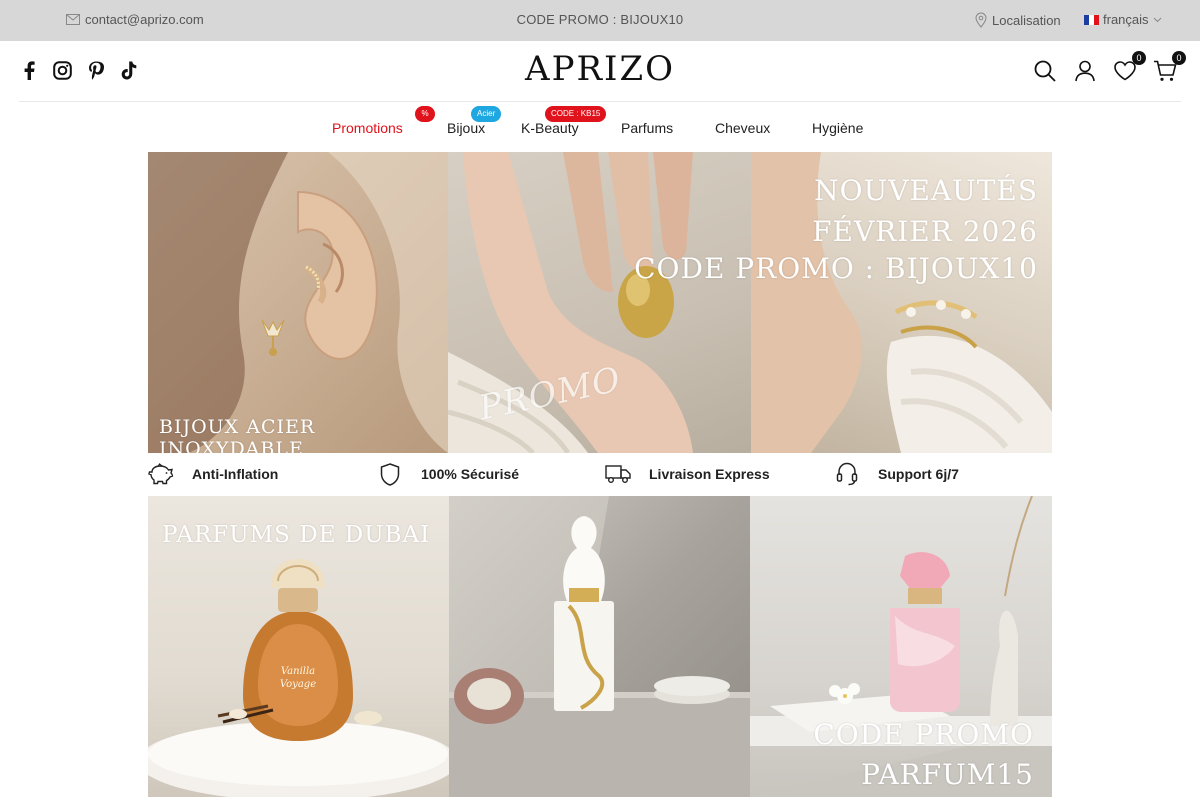  What do you see at coordinates (1179, 58) in the screenshot?
I see `cart-count-badge: 0` at bounding box center [1179, 58].